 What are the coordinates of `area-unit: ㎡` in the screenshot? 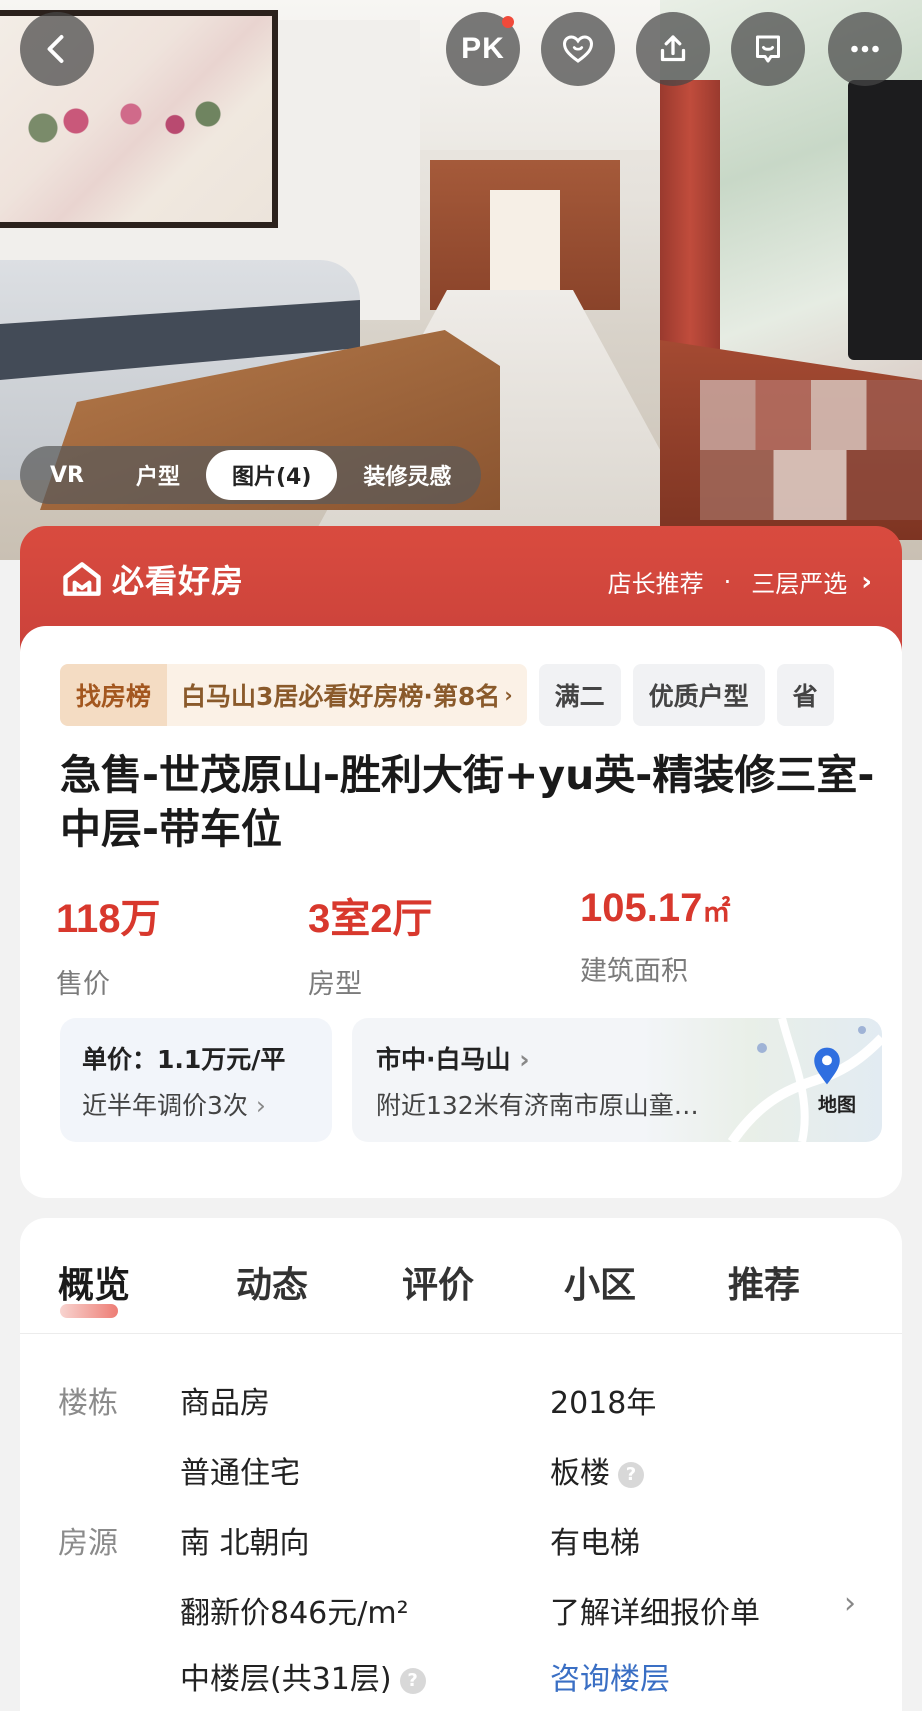 It's located at (716, 911).